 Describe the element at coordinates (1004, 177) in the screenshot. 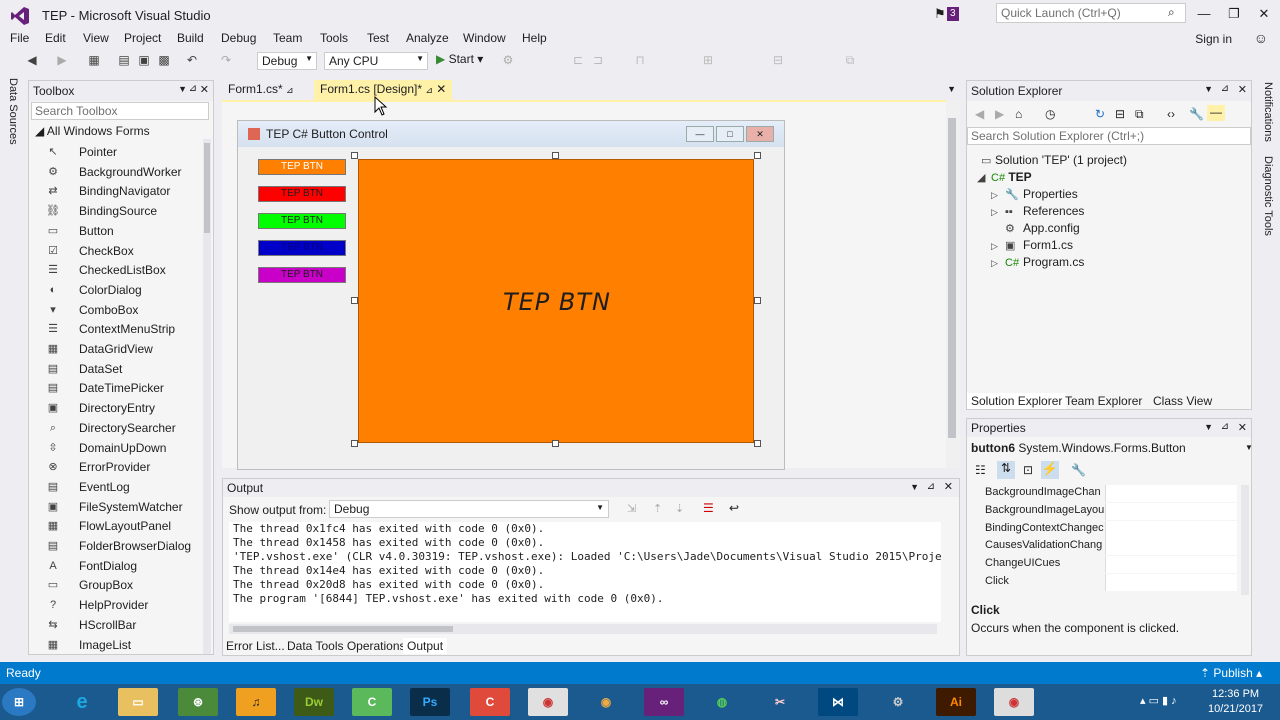

I see `project-node: ◢ C# TEP` at that location.